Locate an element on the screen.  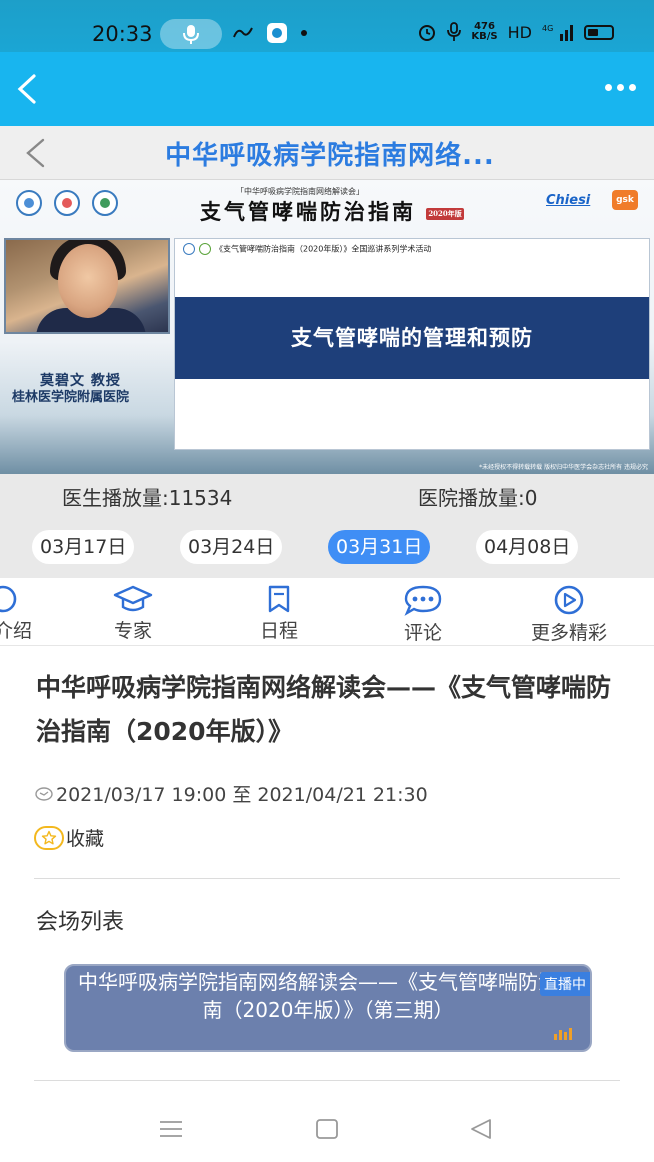
event-time: 2021/03/17 19:00 至 2021/04/21 21:30 is located at coordinates (231, 793).